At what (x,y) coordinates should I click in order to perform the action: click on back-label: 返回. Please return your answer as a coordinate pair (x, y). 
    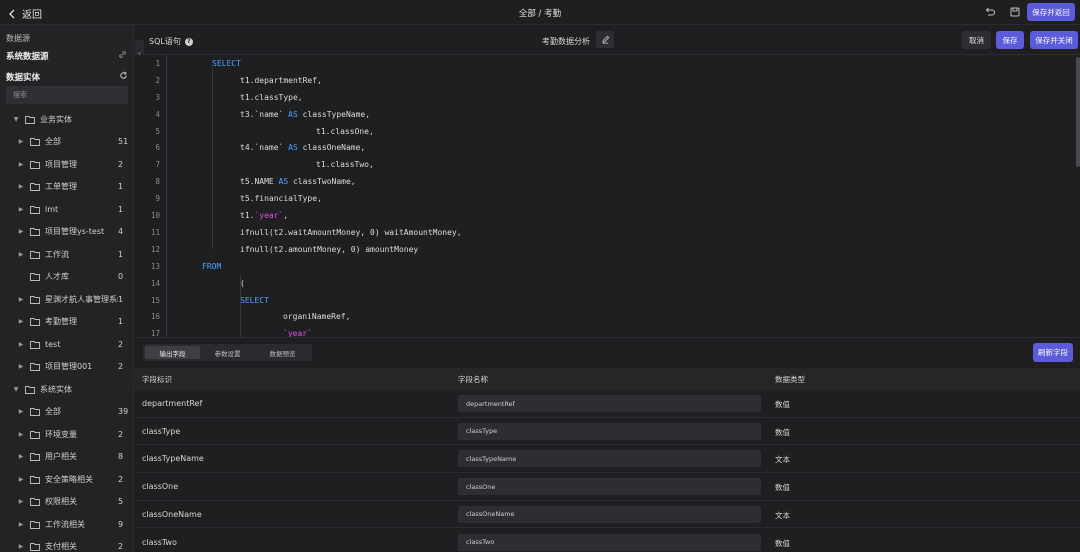
    Looking at the image, I should click on (32, 15).